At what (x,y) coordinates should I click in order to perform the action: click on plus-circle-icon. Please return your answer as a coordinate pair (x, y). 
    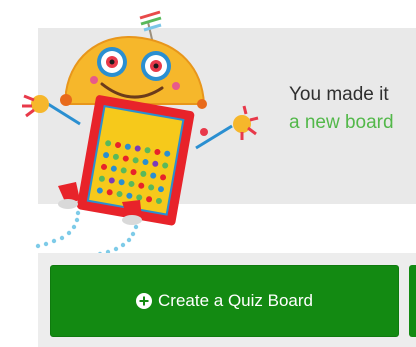
    Looking at the image, I should click on (144, 301).